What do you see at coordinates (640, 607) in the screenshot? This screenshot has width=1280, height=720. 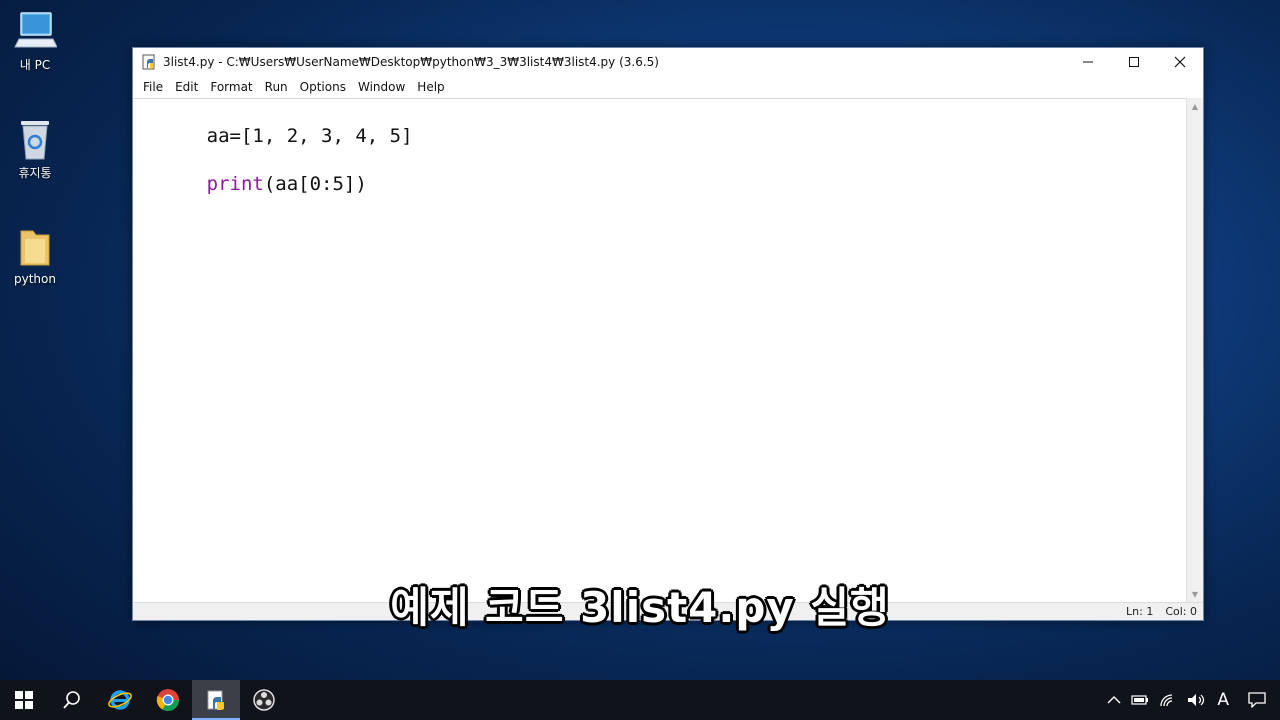 I see `video-subtitle: 예제 코드 3list4.py 실행` at bounding box center [640, 607].